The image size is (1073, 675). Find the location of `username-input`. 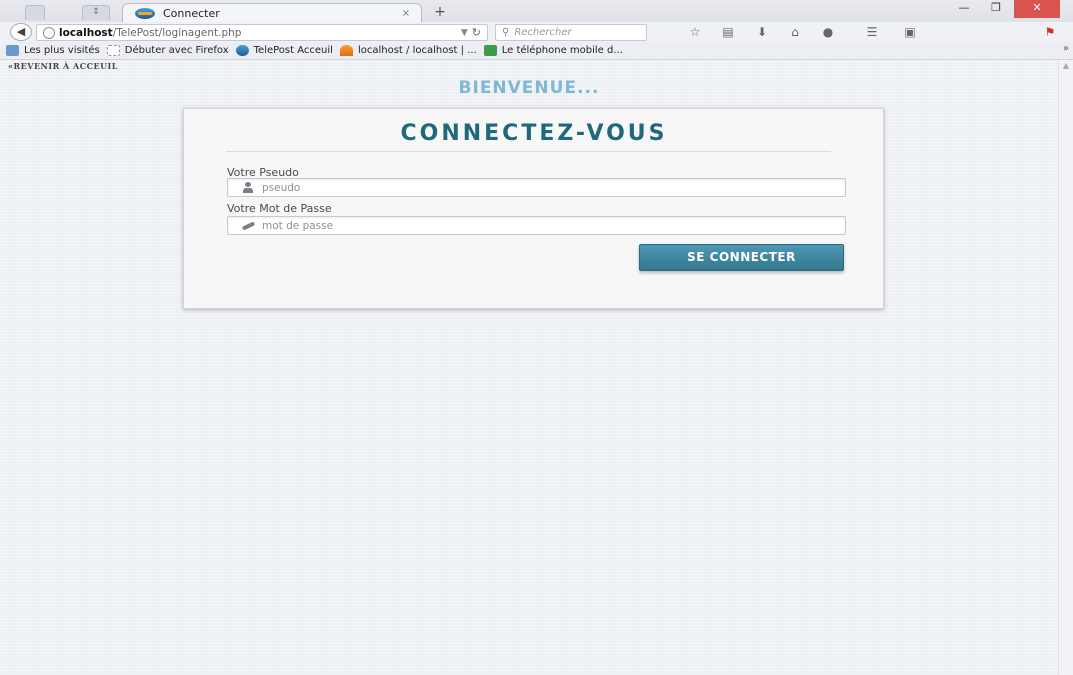

username-input is located at coordinates (553, 187).